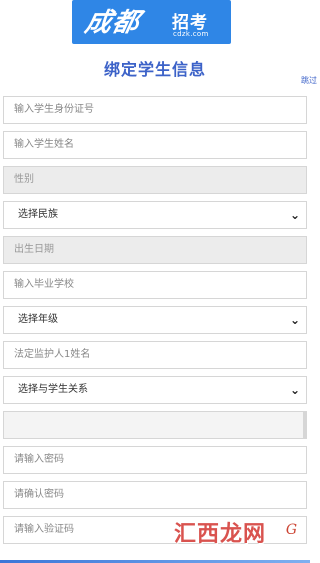 The width and height of the screenshot is (320, 563). Describe the element at coordinates (155, 425) in the screenshot. I see `blank-field` at that location.